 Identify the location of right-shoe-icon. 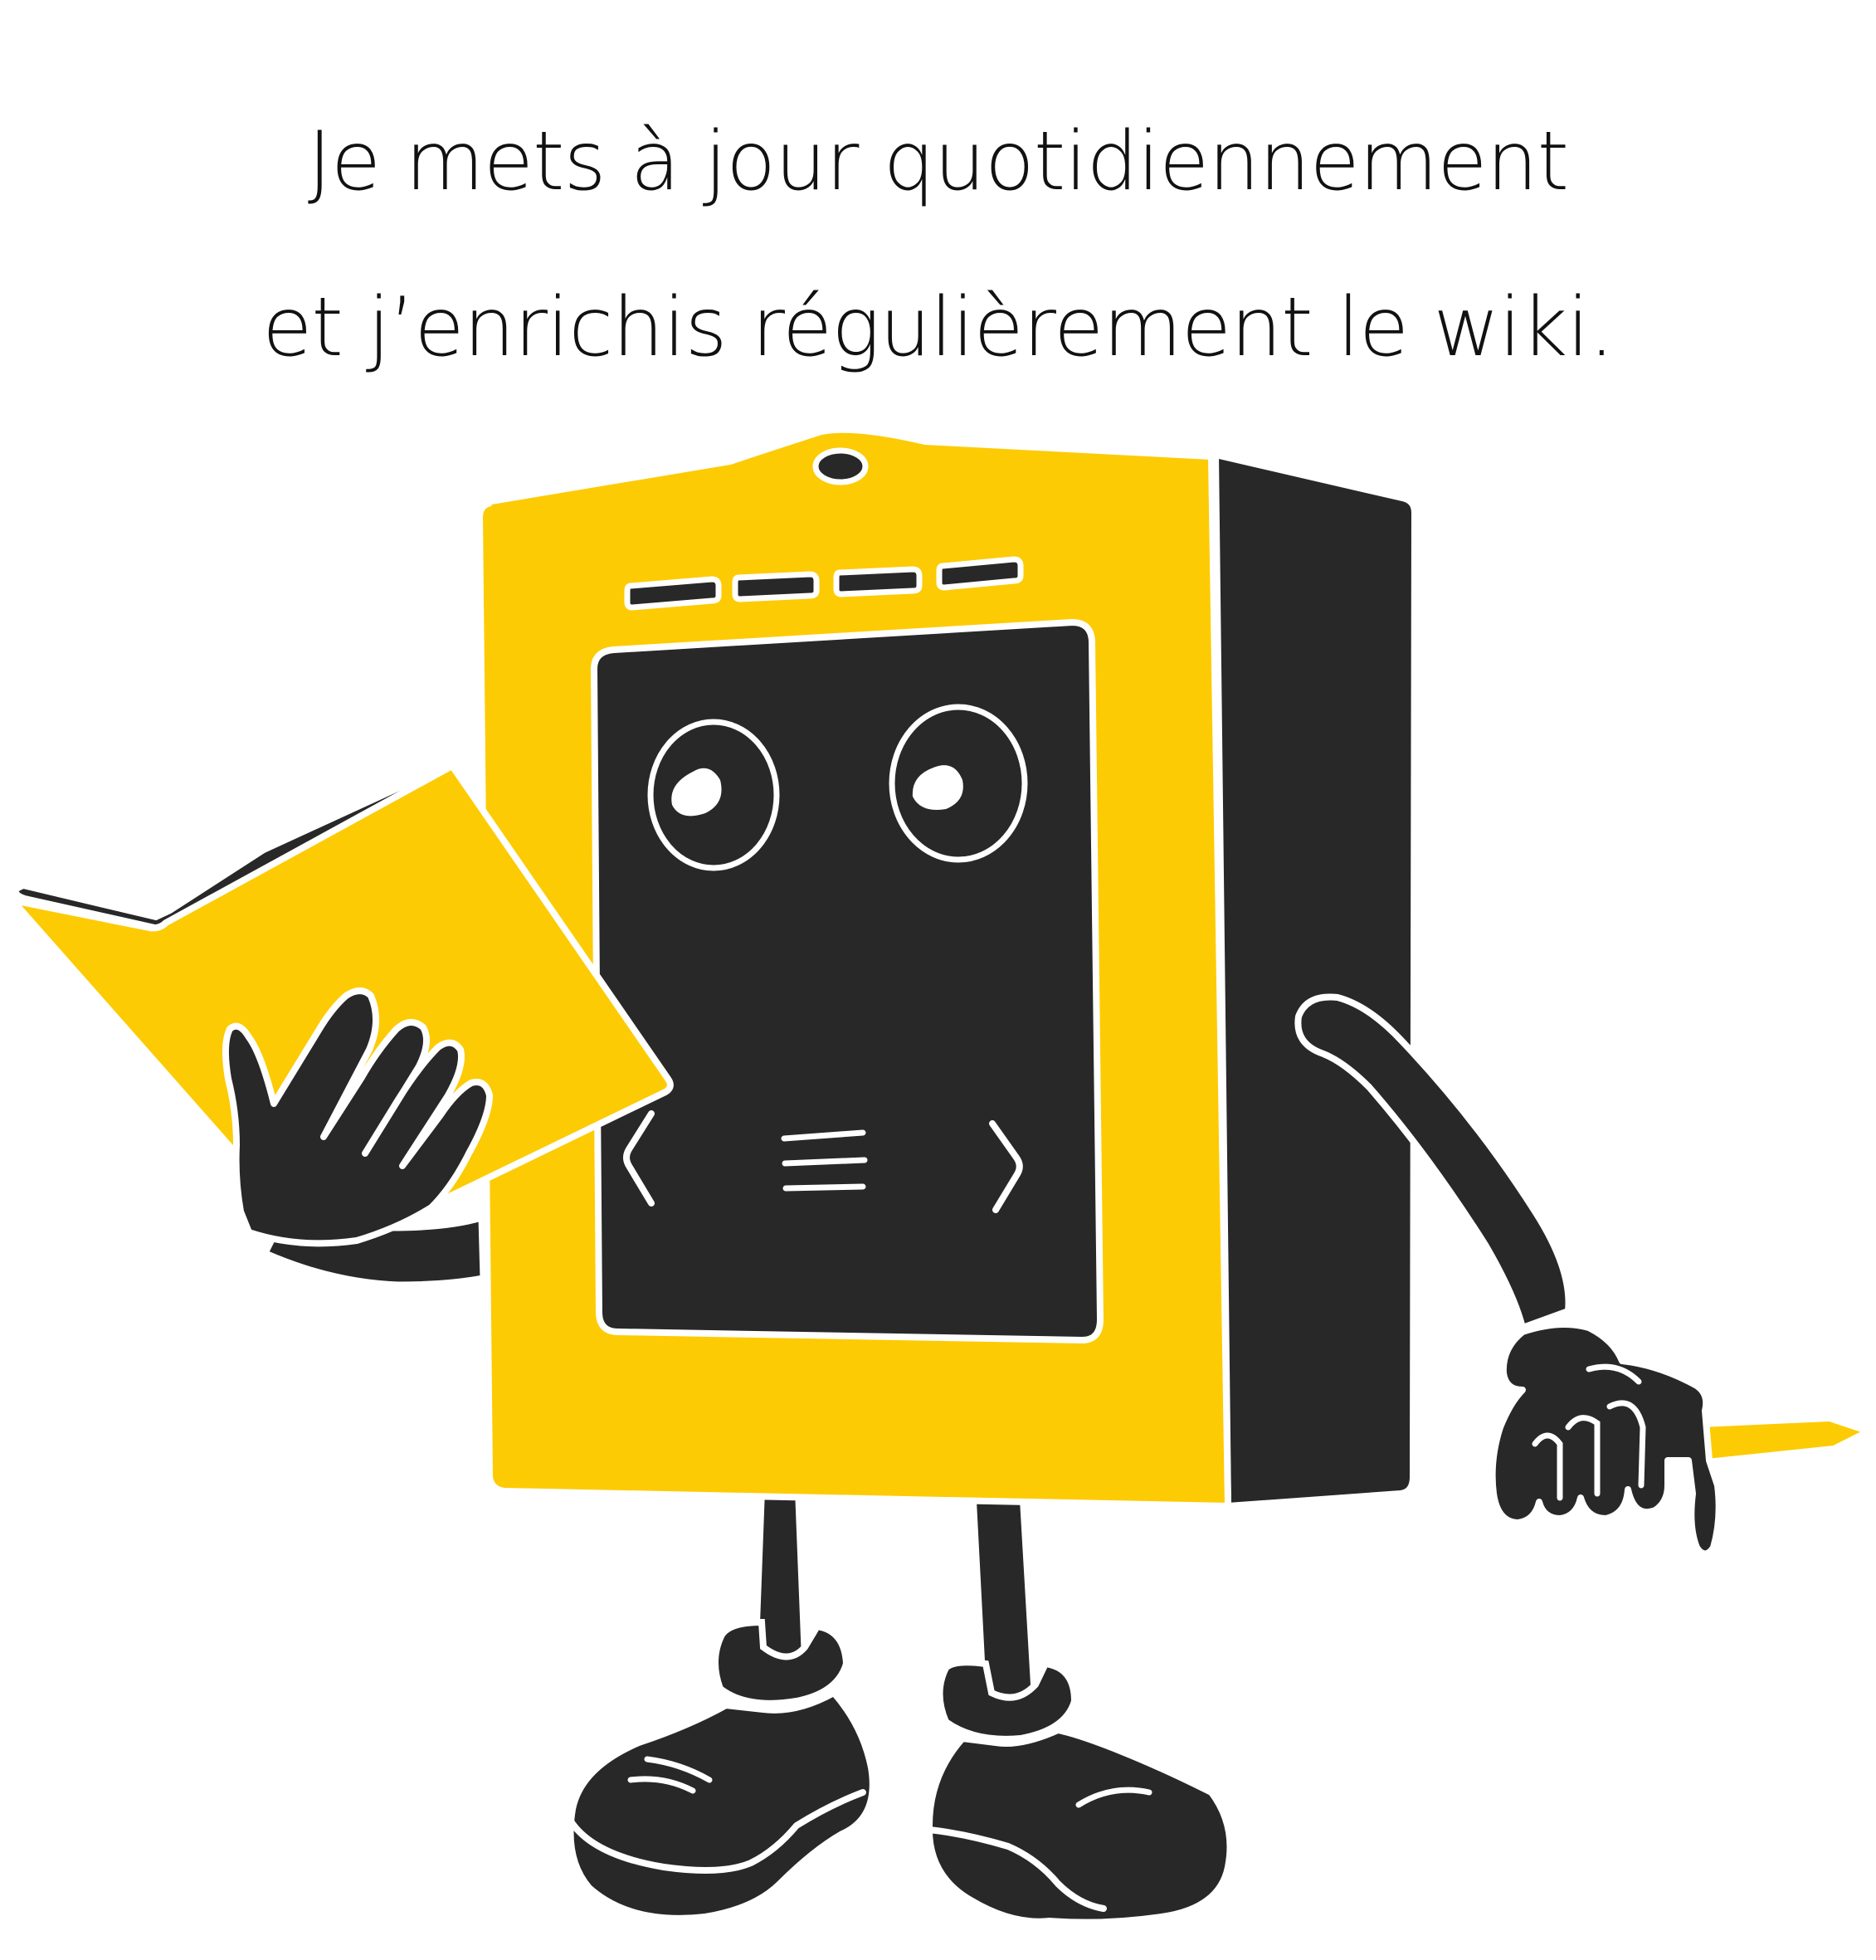
(1079, 1792).